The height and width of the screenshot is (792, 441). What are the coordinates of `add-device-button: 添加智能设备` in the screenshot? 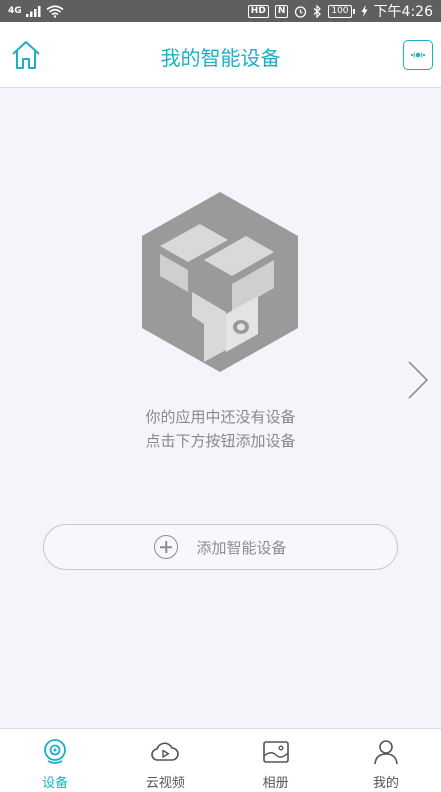 It's located at (220, 547).